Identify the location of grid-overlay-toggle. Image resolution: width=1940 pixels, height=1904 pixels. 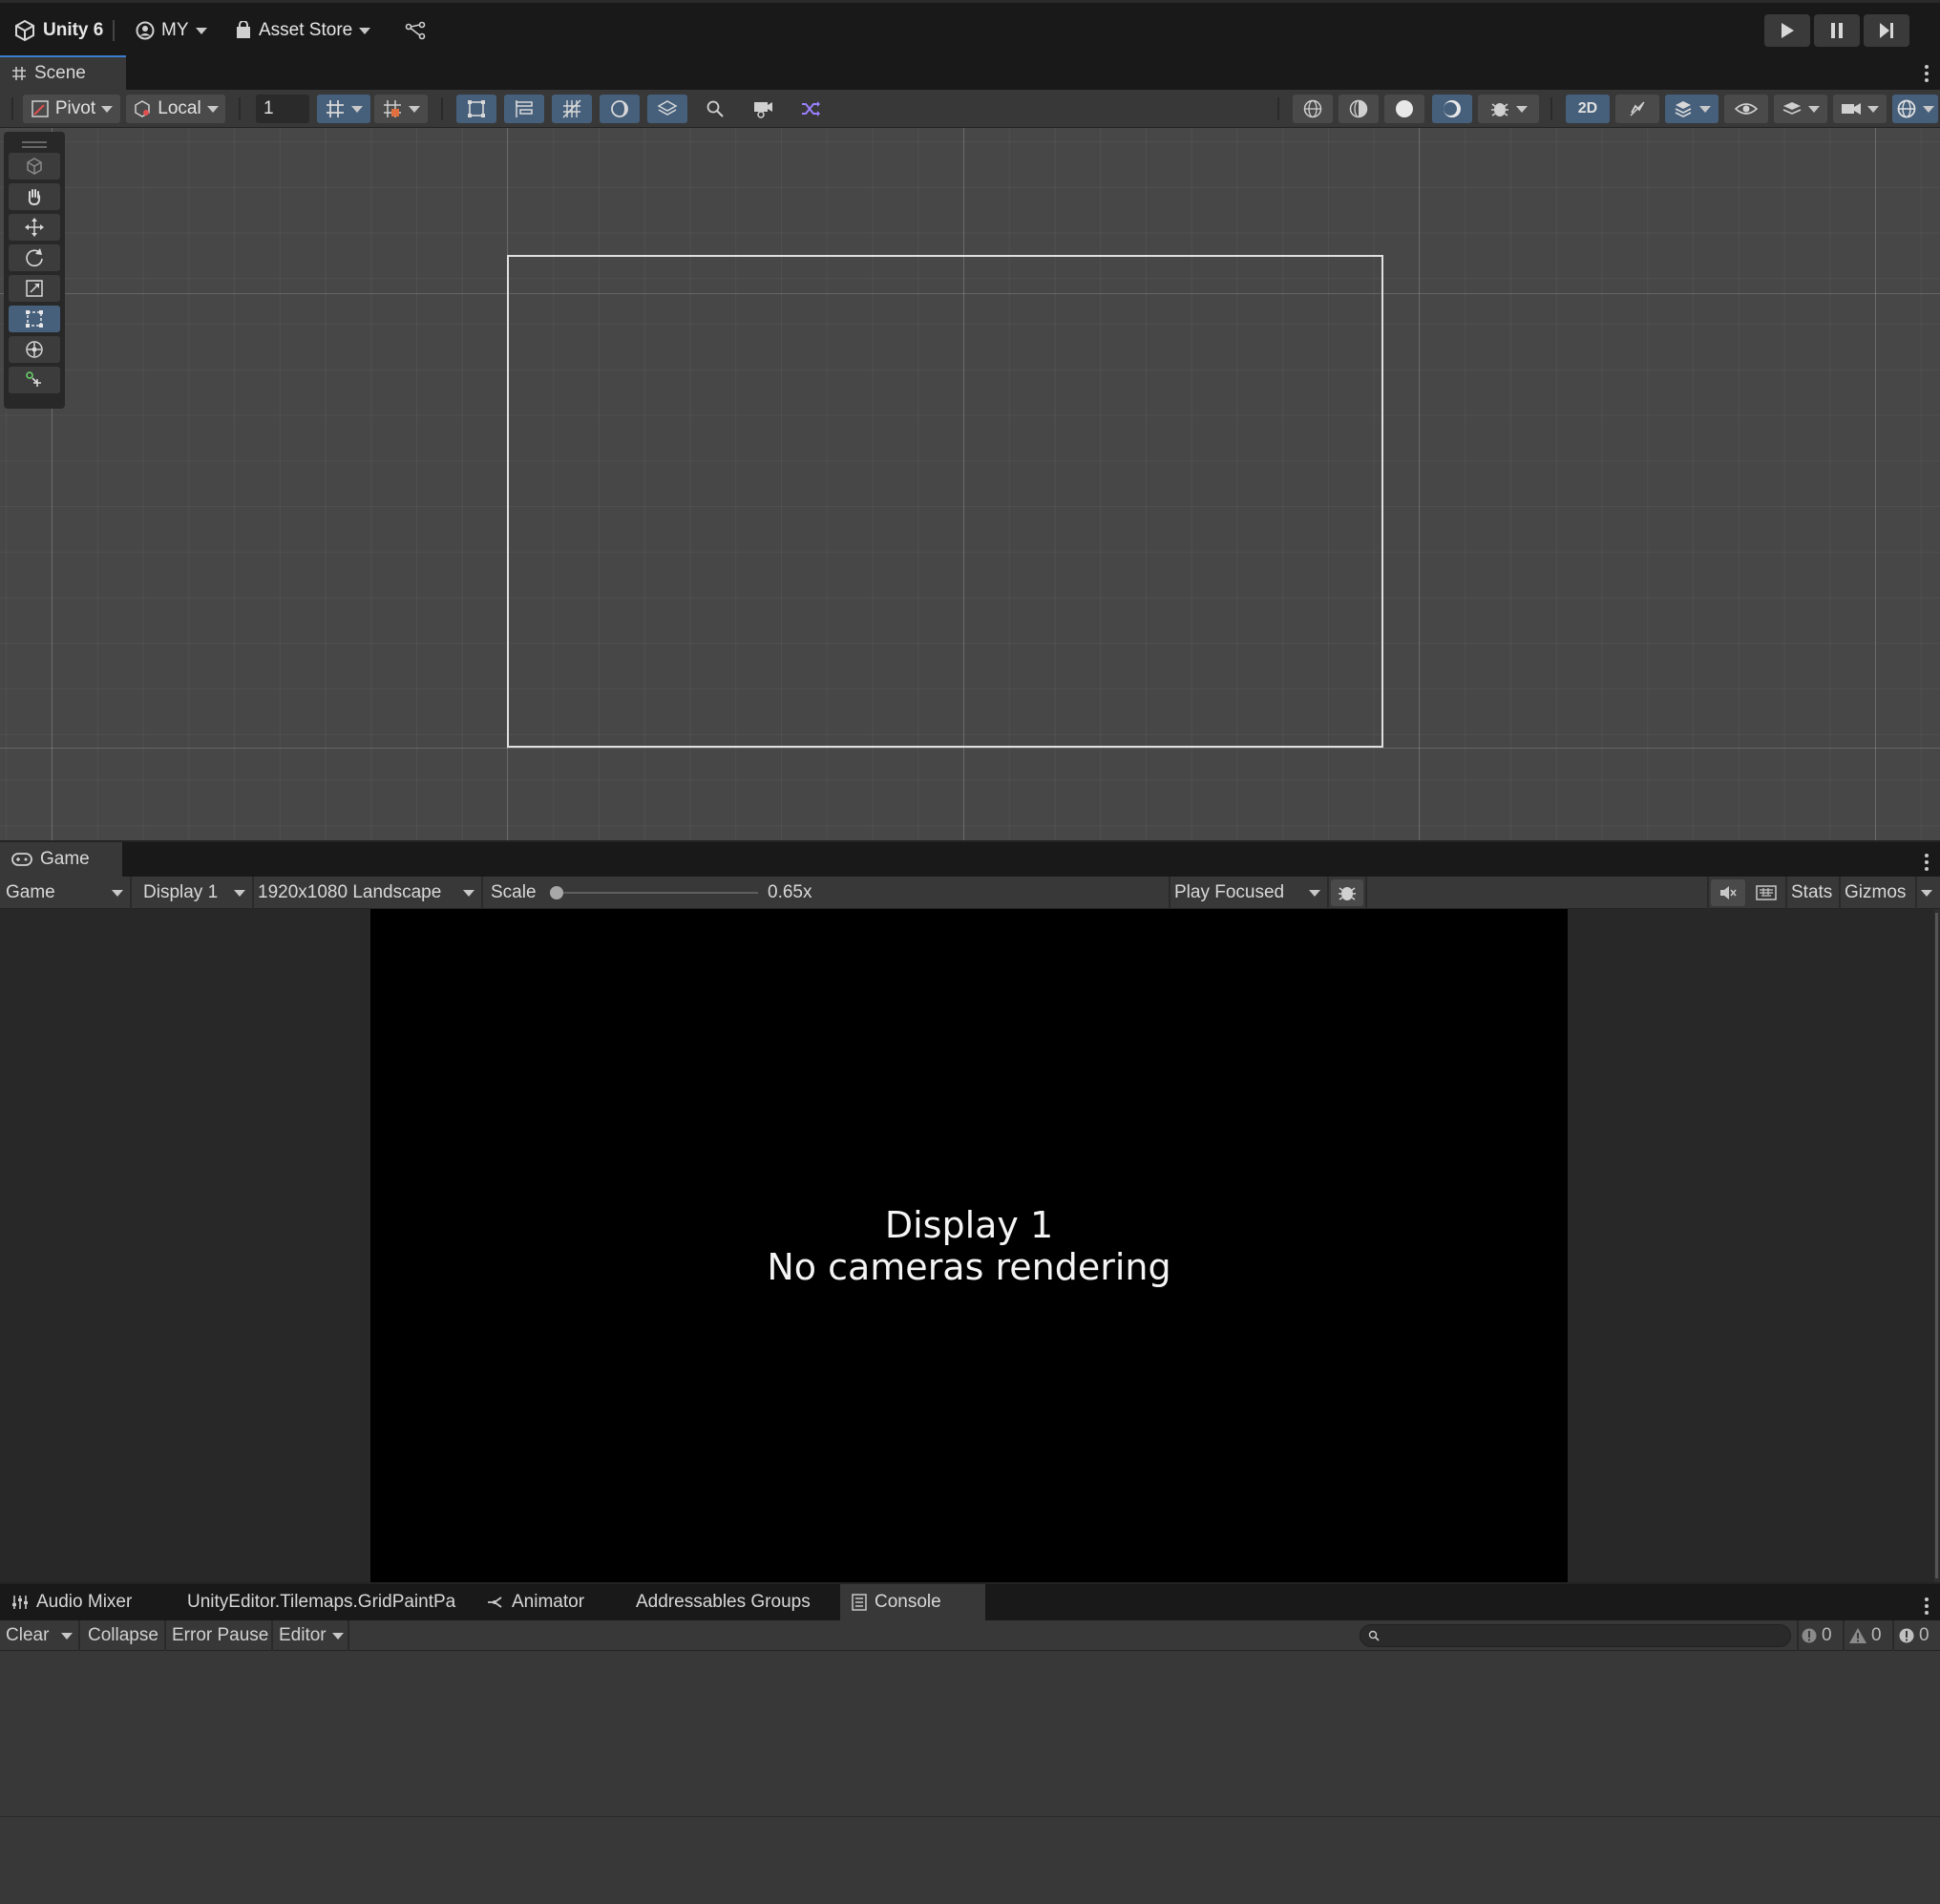
(572, 109).